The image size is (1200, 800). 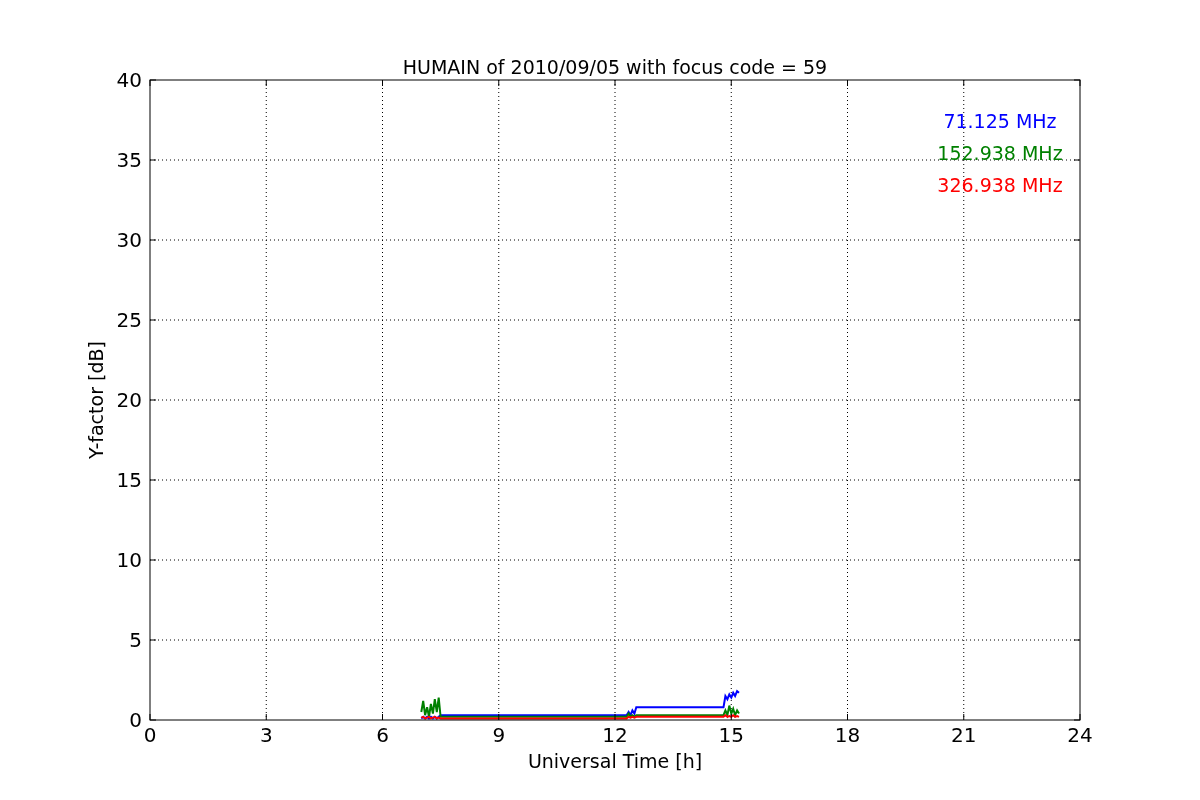 I want to click on chart-title: HUMAIN of 2010/09/05 with focus code = 59, so click(x=615, y=67).